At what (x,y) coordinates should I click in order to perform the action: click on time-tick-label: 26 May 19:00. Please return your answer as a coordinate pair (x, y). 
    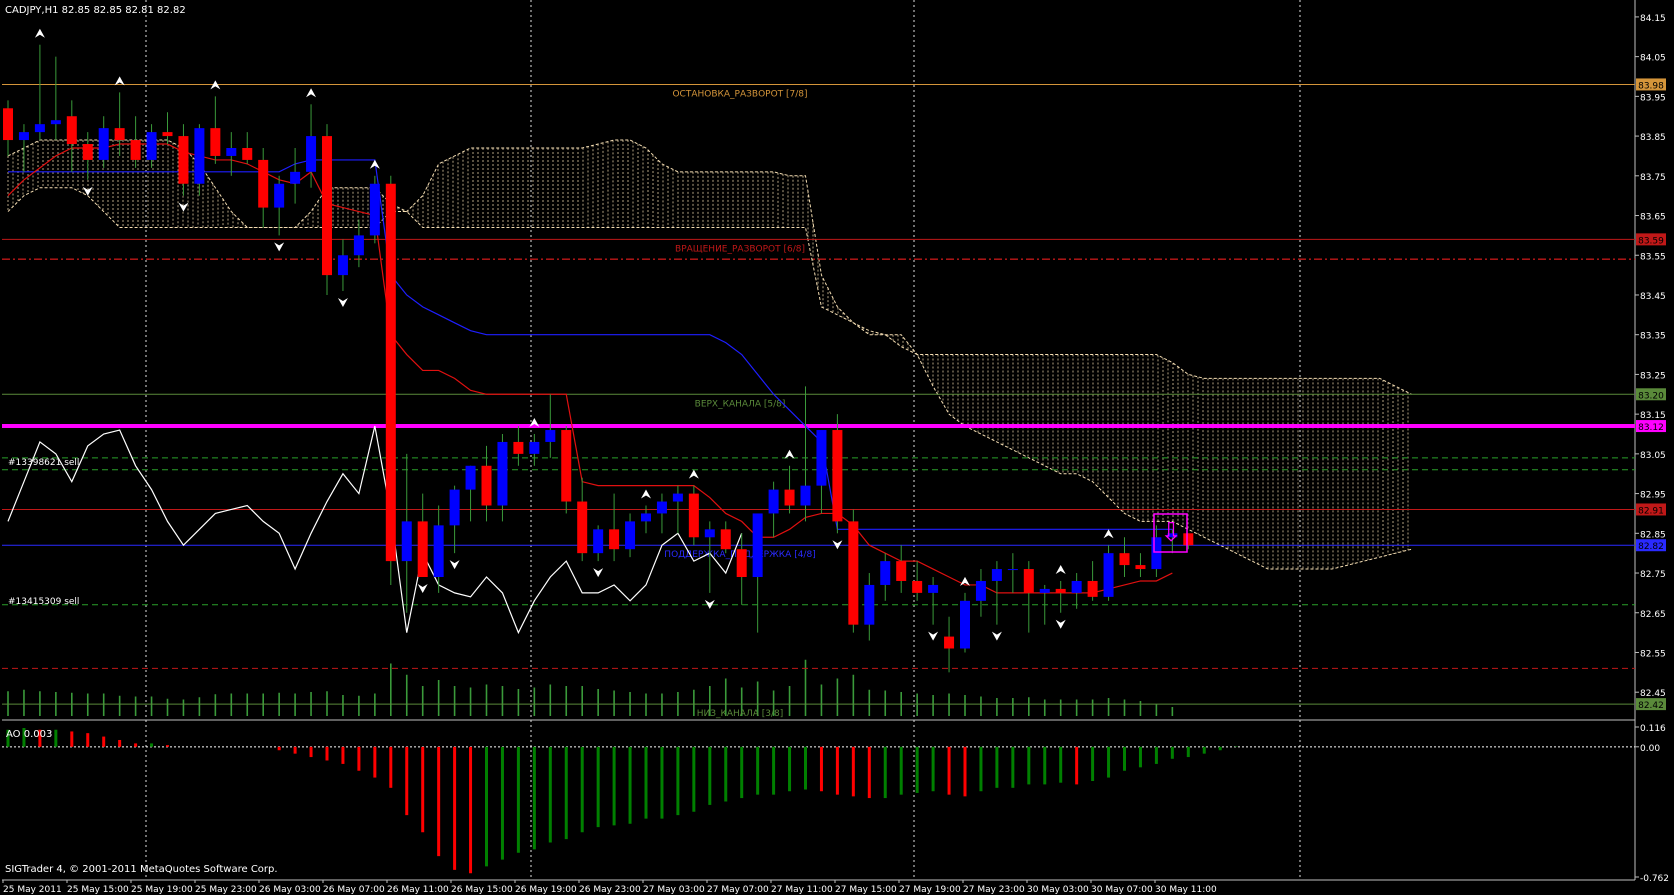
    Looking at the image, I should click on (546, 890).